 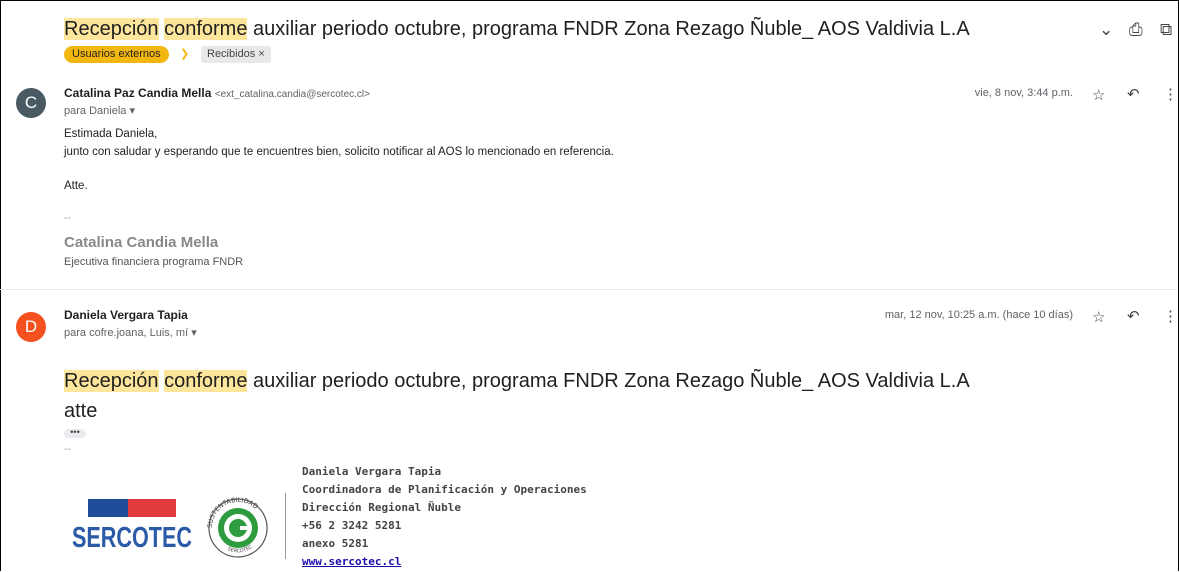 What do you see at coordinates (351, 561) in the screenshot?
I see `website-link: www.sercotec.cl` at bounding box center [351, 561].